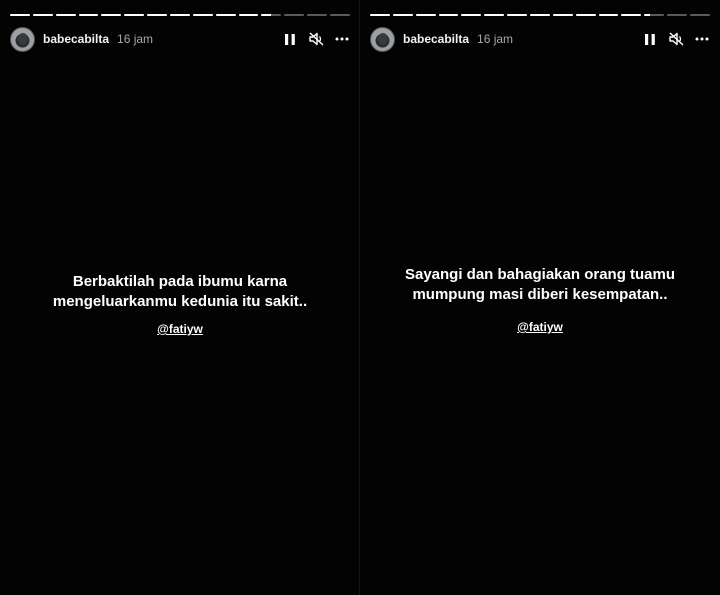  I want to click on caption-line: mumpung masi diberi kesempatan.., so click(540, 294).